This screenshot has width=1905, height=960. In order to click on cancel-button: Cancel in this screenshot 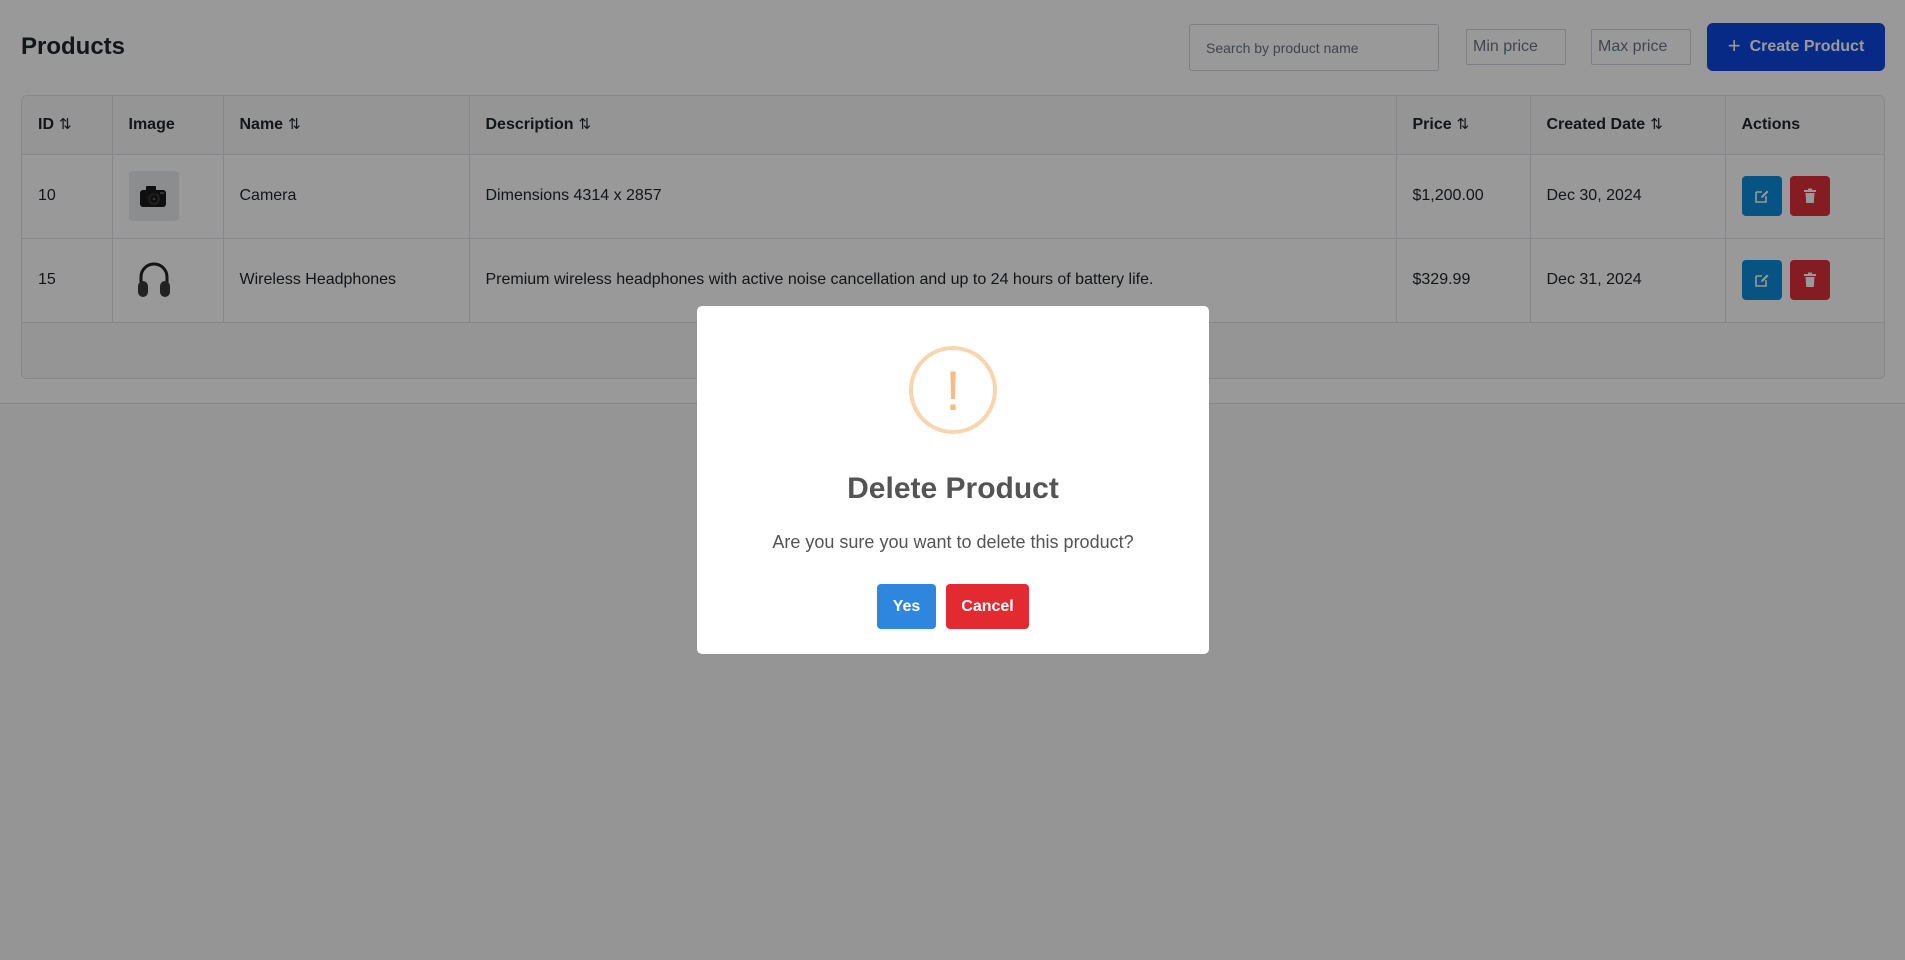, I will do `click(987, 606)`.